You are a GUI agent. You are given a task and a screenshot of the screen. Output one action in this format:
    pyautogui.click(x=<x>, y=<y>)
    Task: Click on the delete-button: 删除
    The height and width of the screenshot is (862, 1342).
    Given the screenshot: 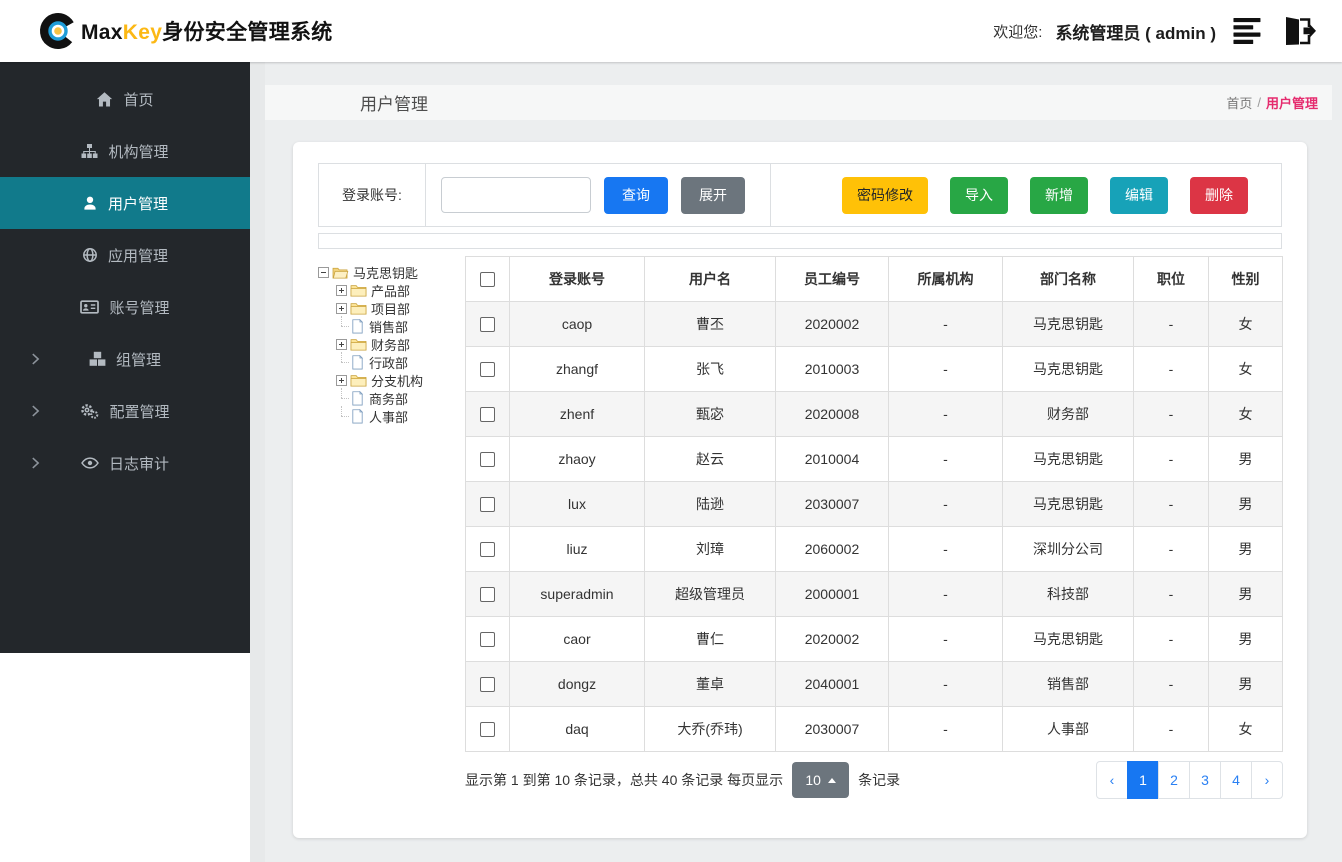 What is the action you would take?
    pyautogui.click(x=1219, y=195)
    